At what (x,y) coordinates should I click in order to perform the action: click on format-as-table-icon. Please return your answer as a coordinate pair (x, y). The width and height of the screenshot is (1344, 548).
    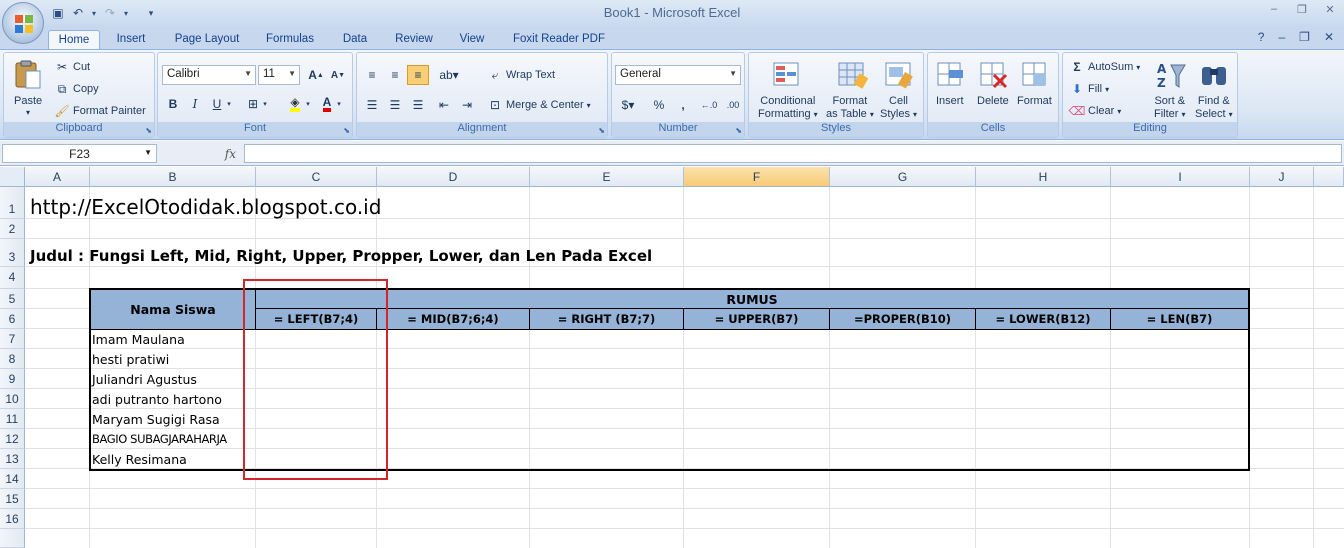
    Looking at the image, I should click on (852, 75).